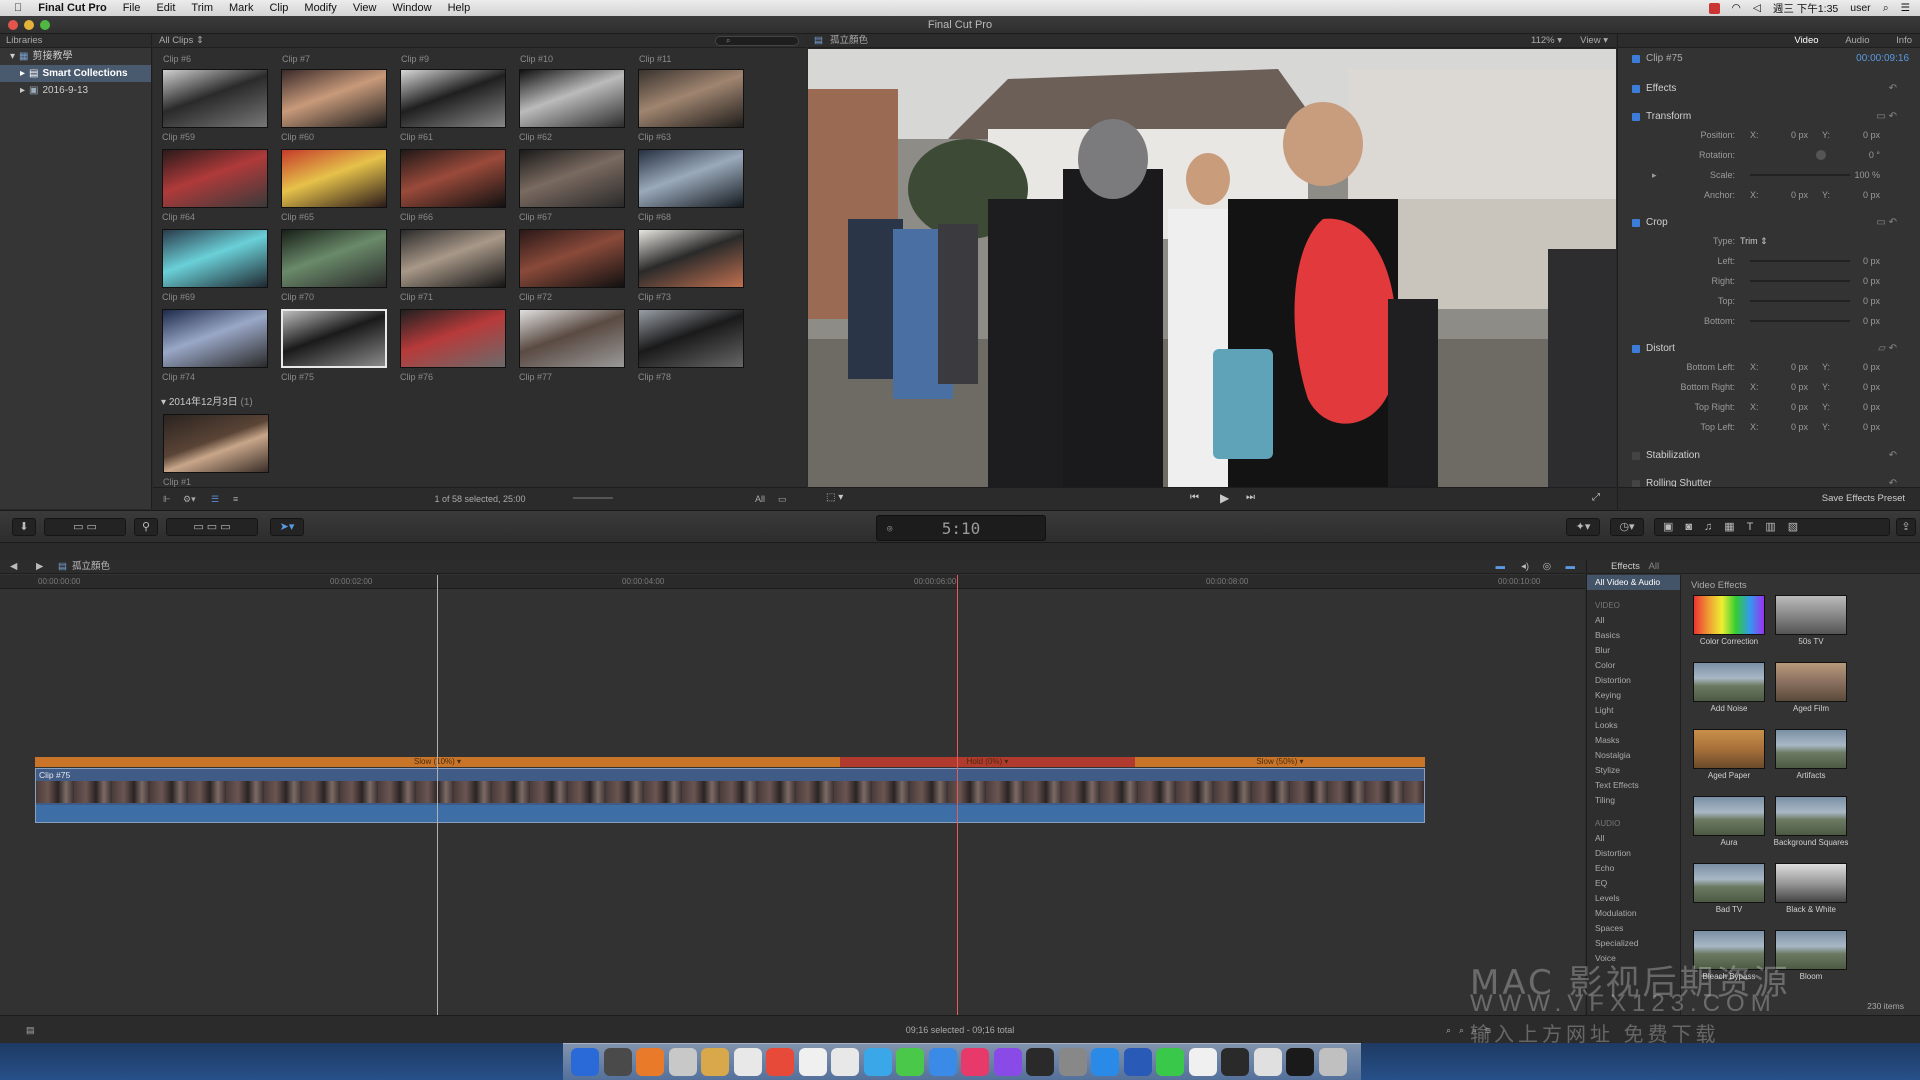 This screenshot has height=1080, width=1920. What do you see at coordinates (730, 795) in the screenshot?
I see `timeline-clip: Clip #75` at bounding box center [730, 795].